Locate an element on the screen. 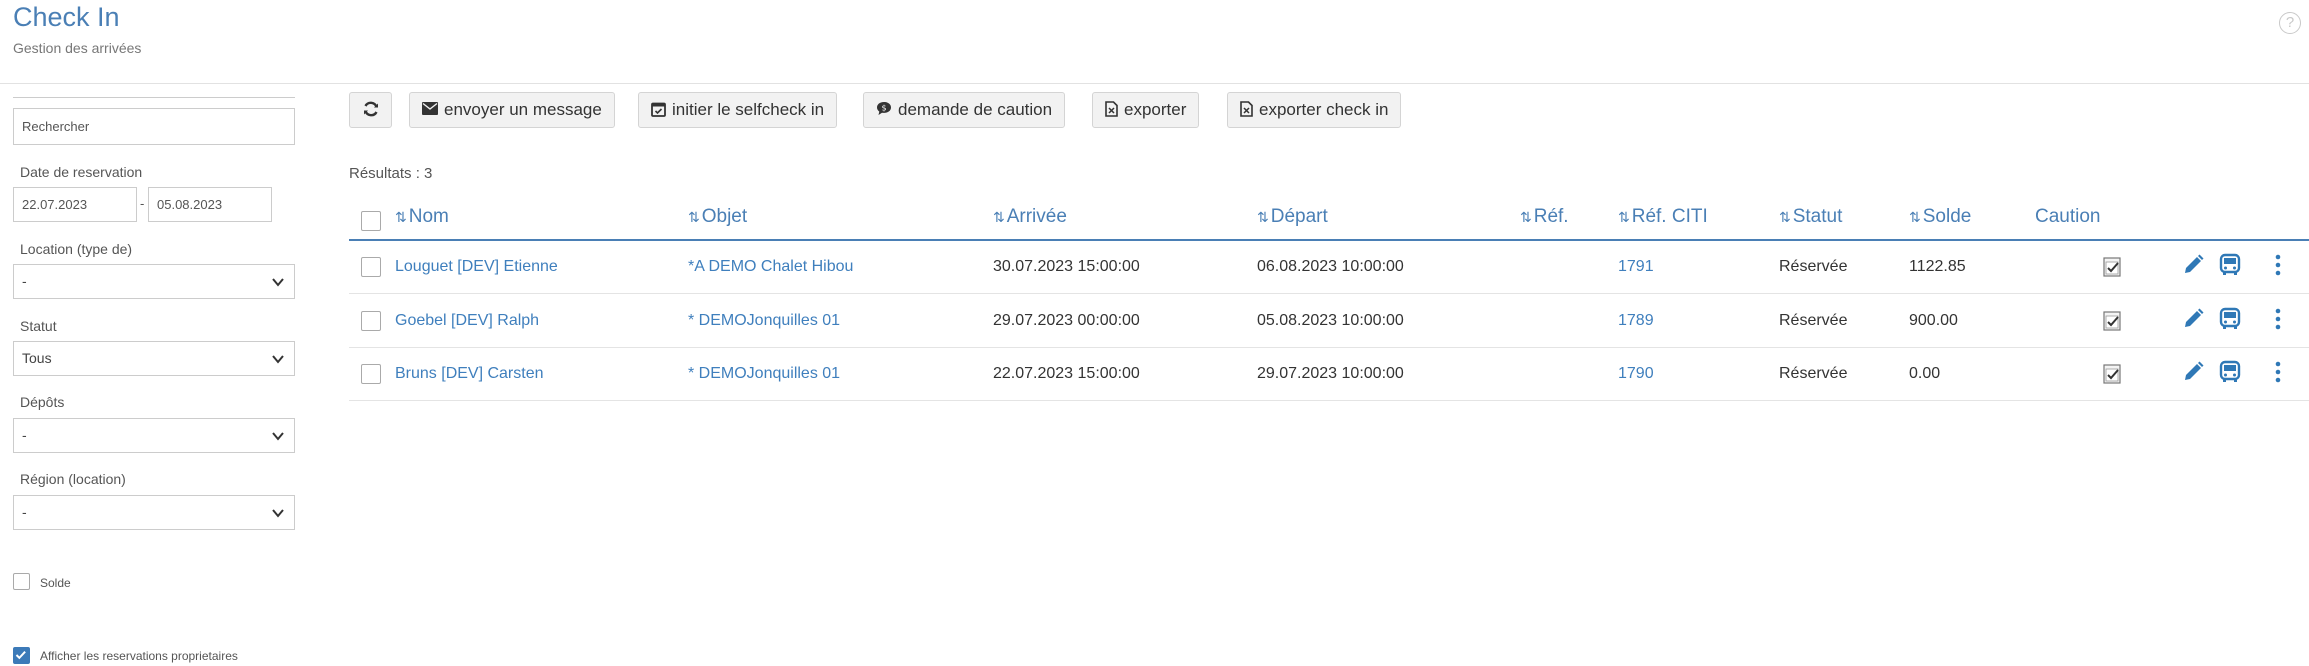  row-depart: 05.08.2023 10:00:00 is located at coordinates (1330, 320).